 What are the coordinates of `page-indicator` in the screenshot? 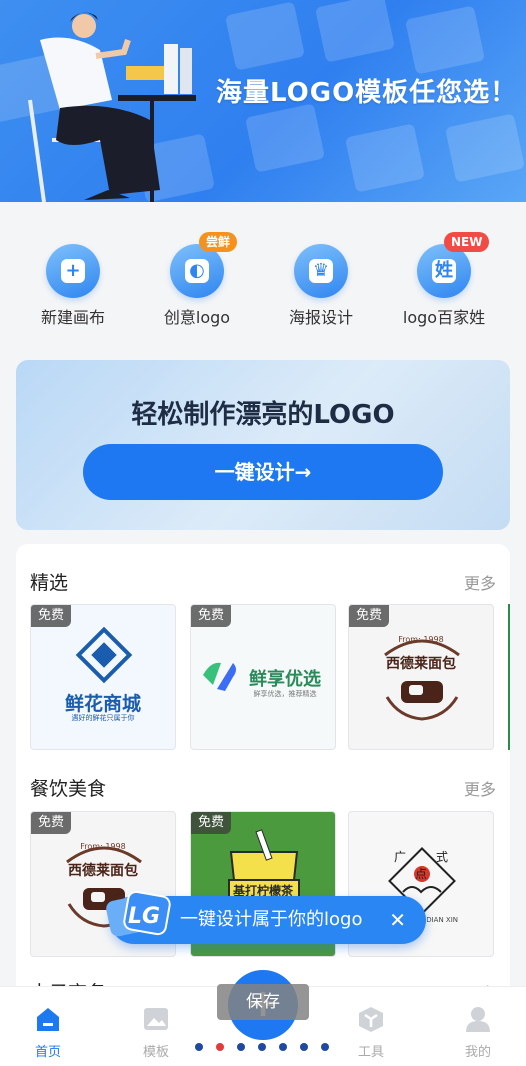 It's located at (265, 1048).